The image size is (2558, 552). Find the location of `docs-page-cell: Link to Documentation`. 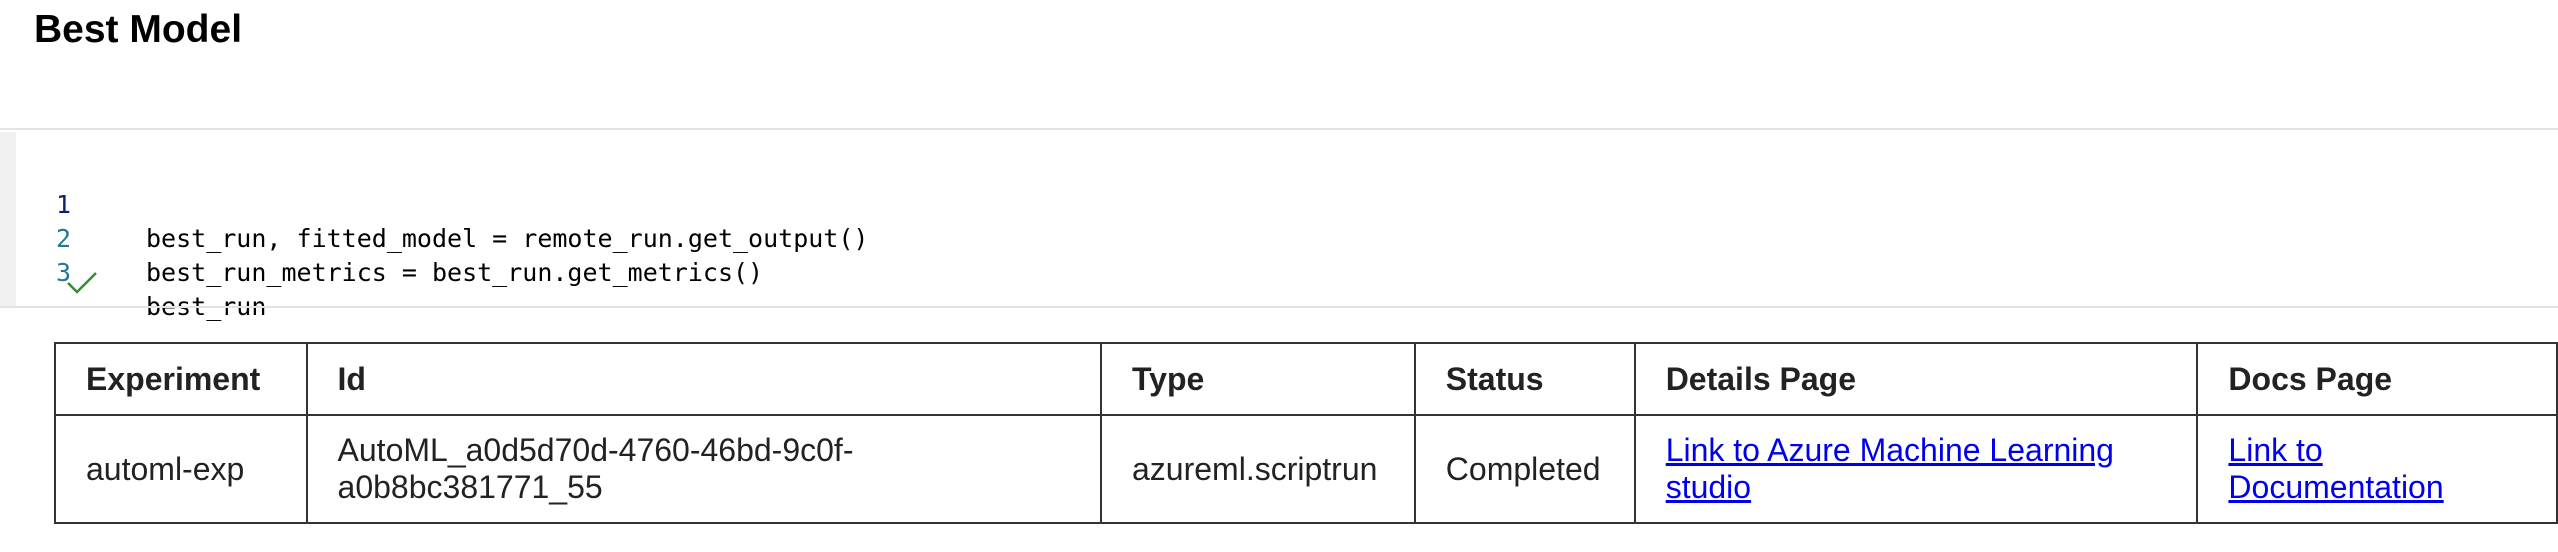

docs-page-cell: Link to Documentation is located at coordinates (2377, 469).